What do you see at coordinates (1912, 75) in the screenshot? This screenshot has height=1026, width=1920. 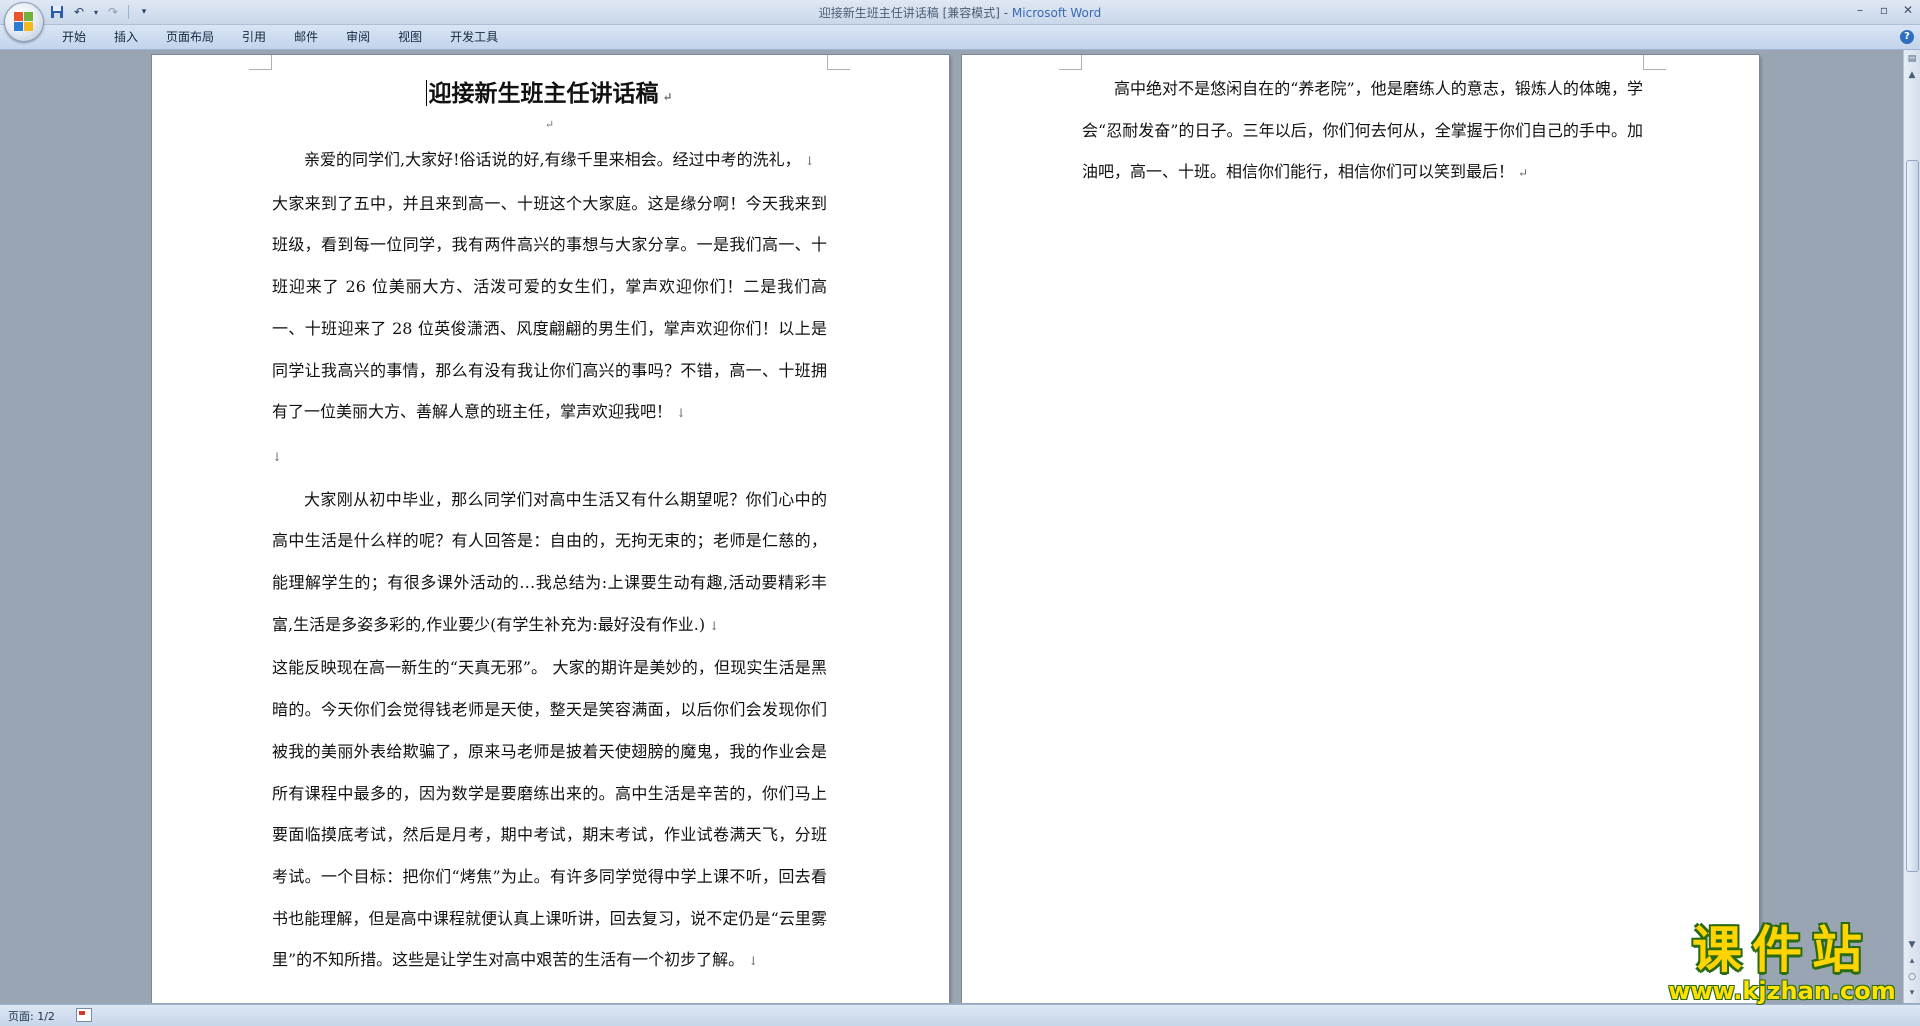 I see `scroll-up-icon: ▲` at bounding box center [1912, 75].